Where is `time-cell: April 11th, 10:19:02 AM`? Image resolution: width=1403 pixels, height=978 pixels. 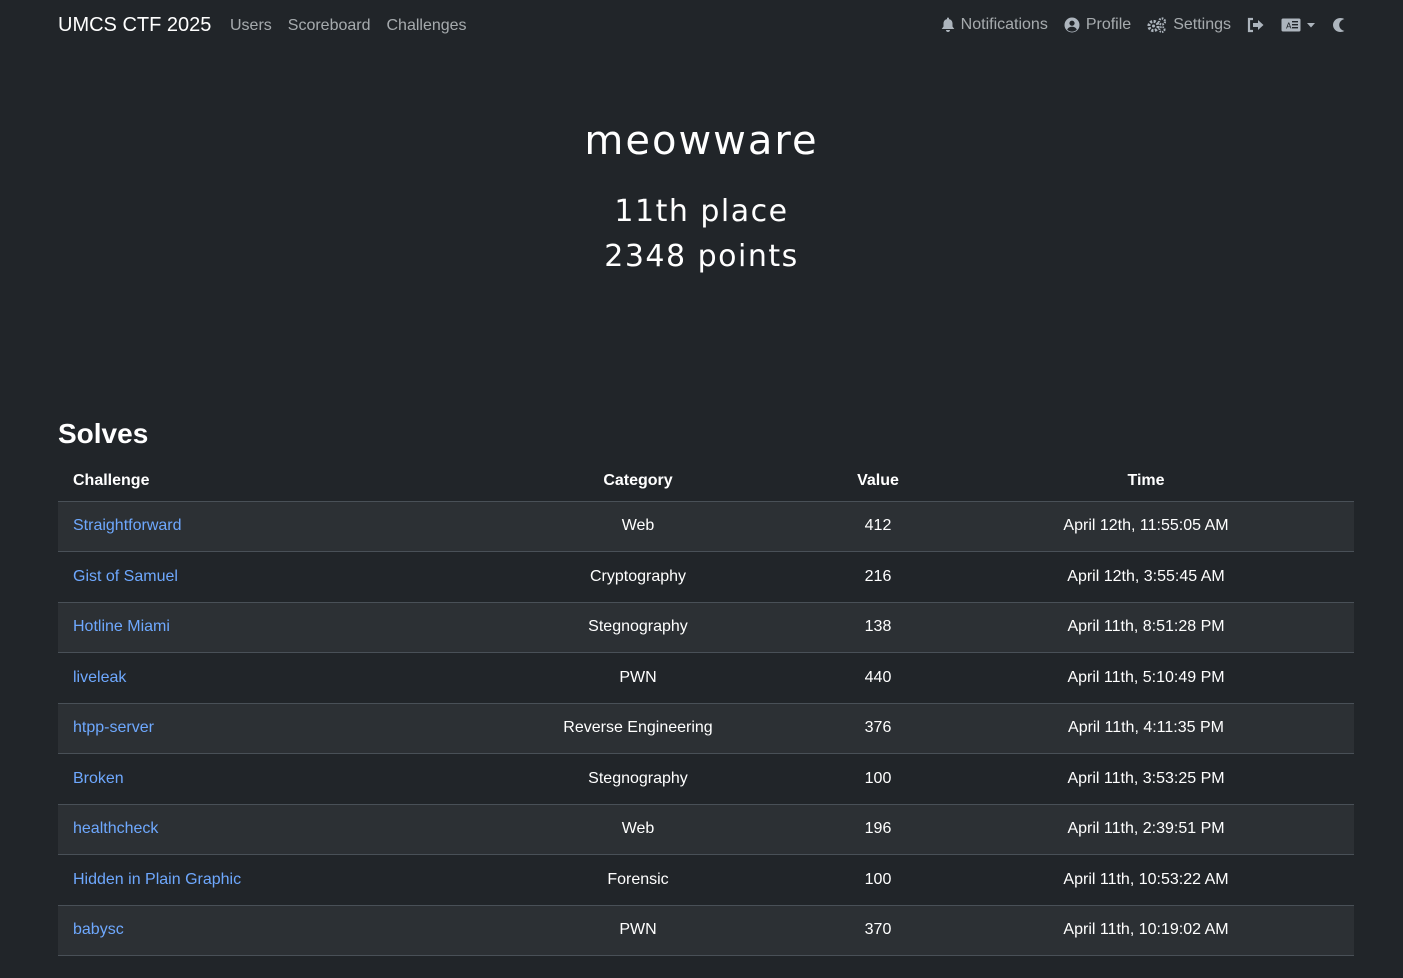 time-cell: April 11th, 10:19:02 AM is located at coordinates (1146, 930).